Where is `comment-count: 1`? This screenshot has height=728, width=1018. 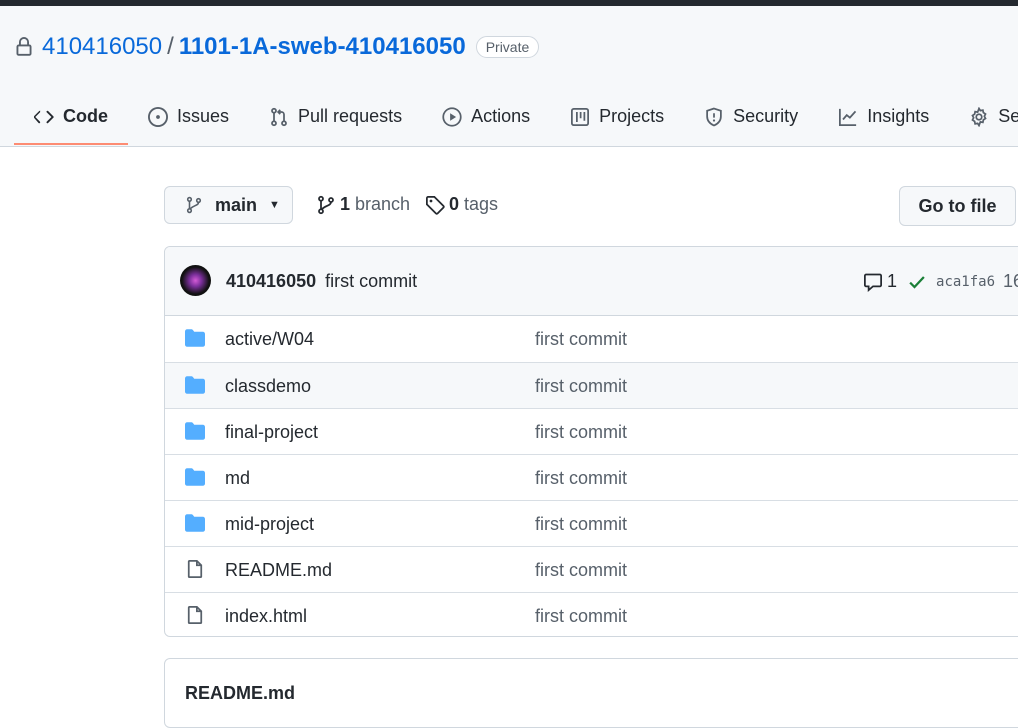
comment-count: 1 is located at coordinates (892, 281).